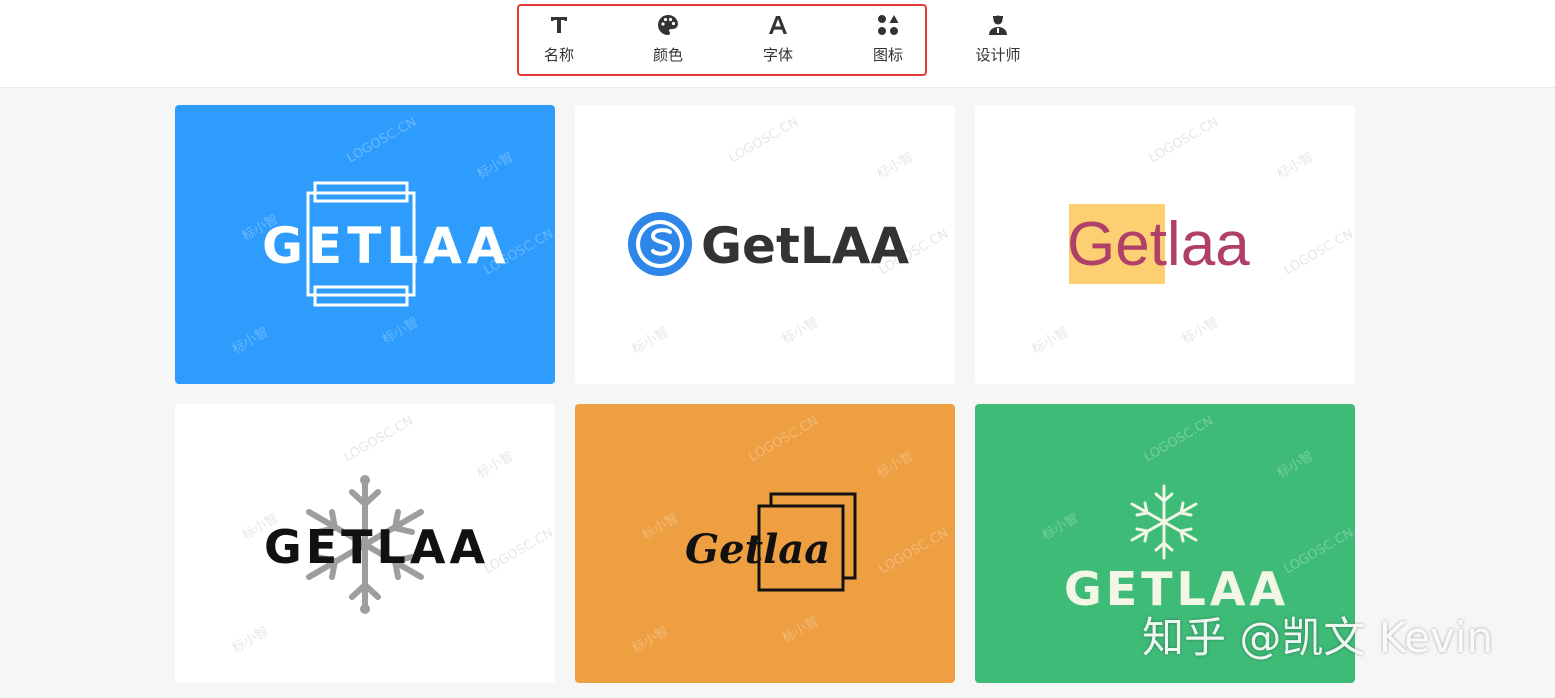 The height and width of the screenshot is (698, 1555). I want to click on selection-highlight, so click(722, 40).